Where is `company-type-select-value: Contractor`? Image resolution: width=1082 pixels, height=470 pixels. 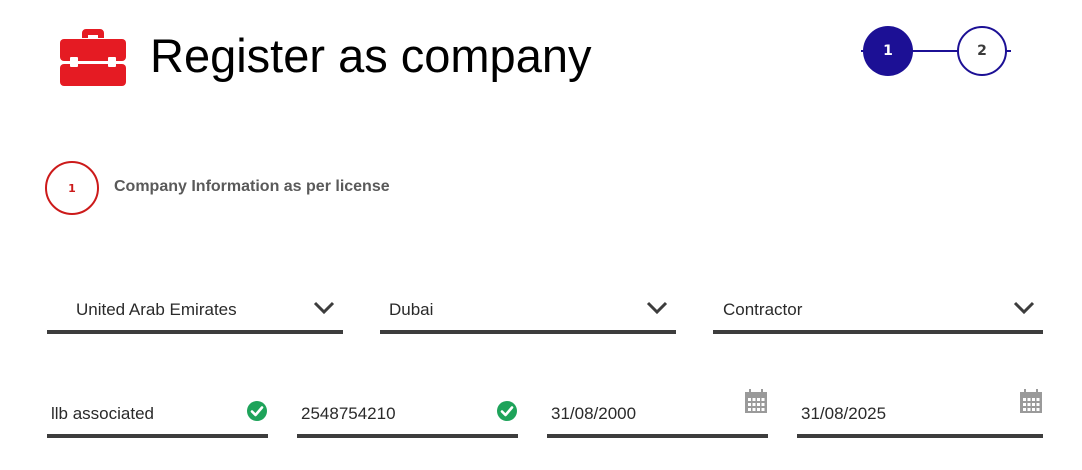
company-type-select-value: Contractor is located at coordinates (763, 309).